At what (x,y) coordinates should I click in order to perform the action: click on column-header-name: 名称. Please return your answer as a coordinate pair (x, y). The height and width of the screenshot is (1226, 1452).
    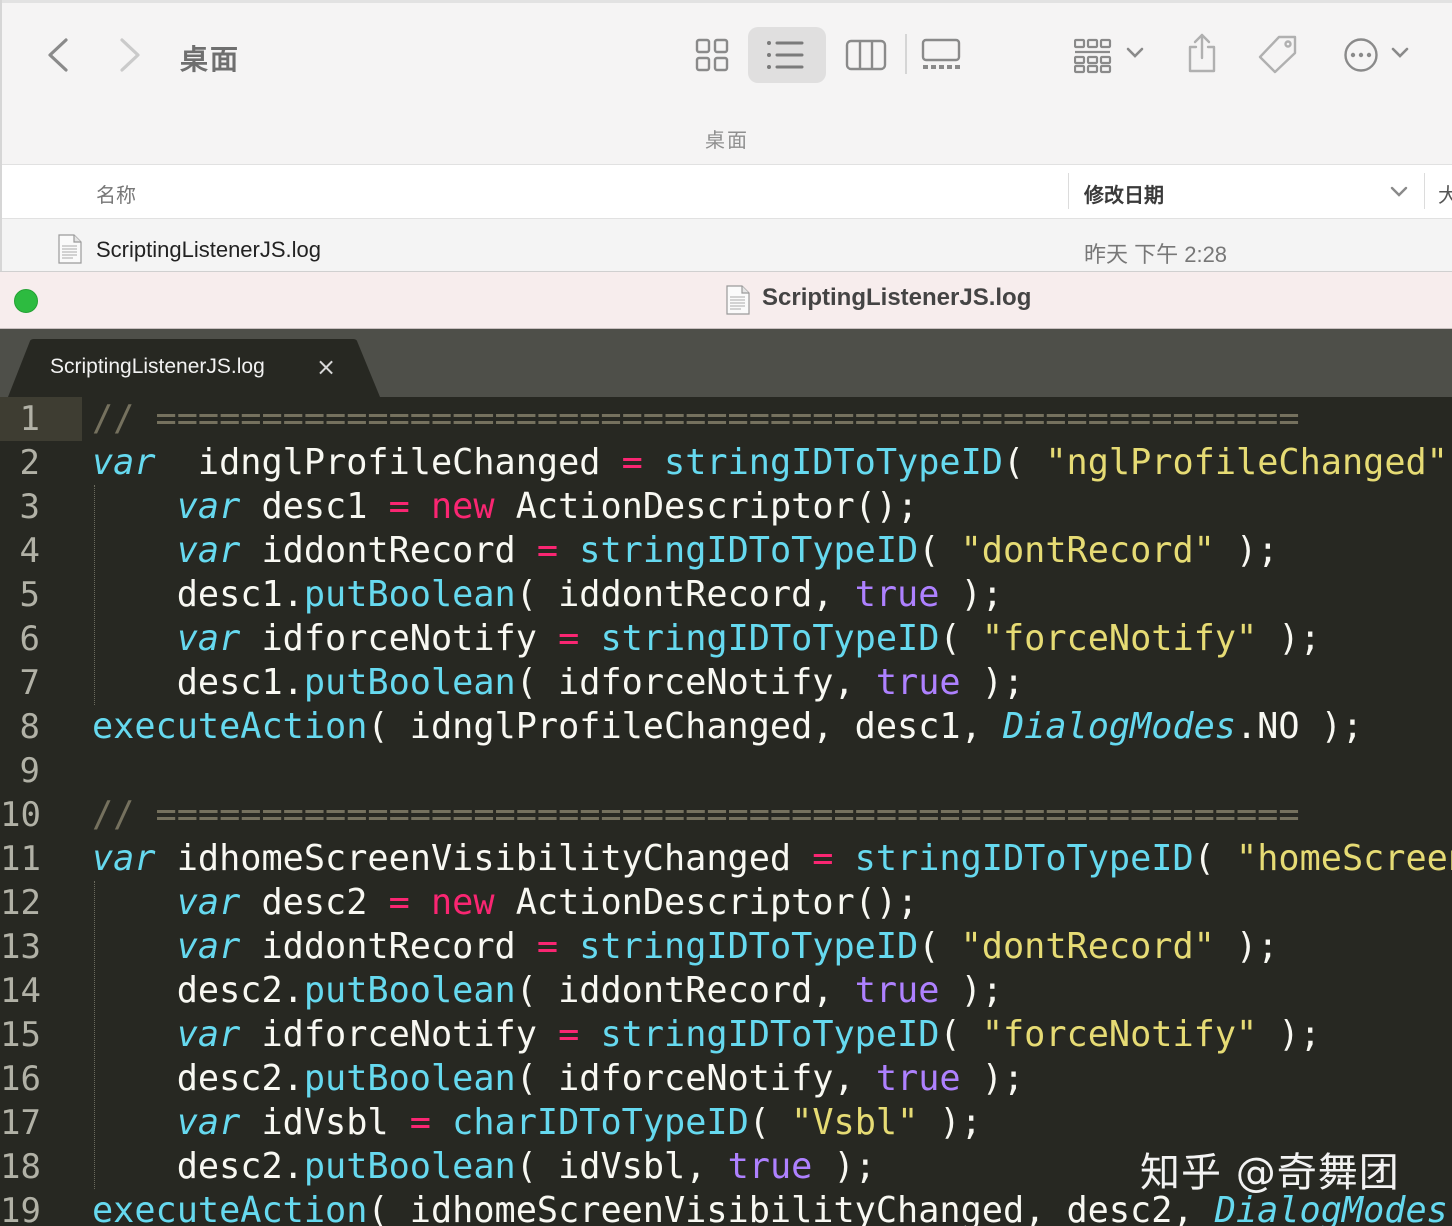
    Looking at the image, I should click on (116, 193).